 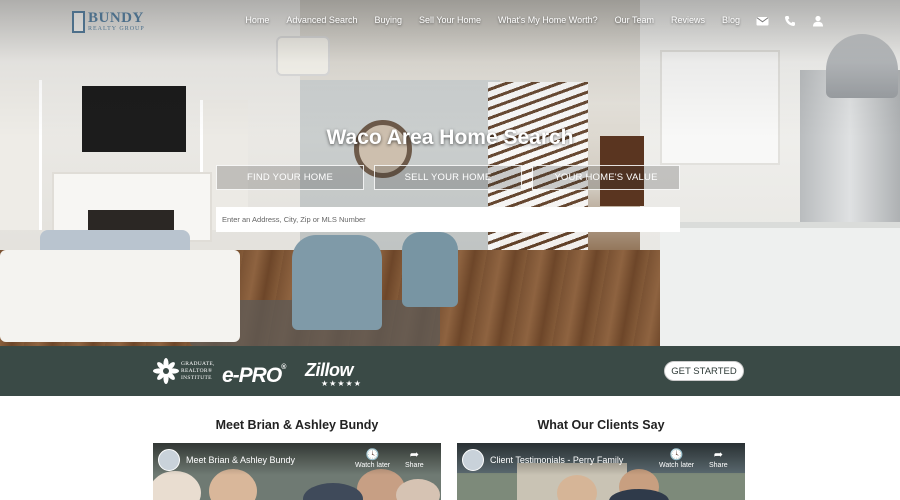 I want to click on gri-badge: GRADUATE, REALTOR® INSTITUTE, so click(x=184, y=371).